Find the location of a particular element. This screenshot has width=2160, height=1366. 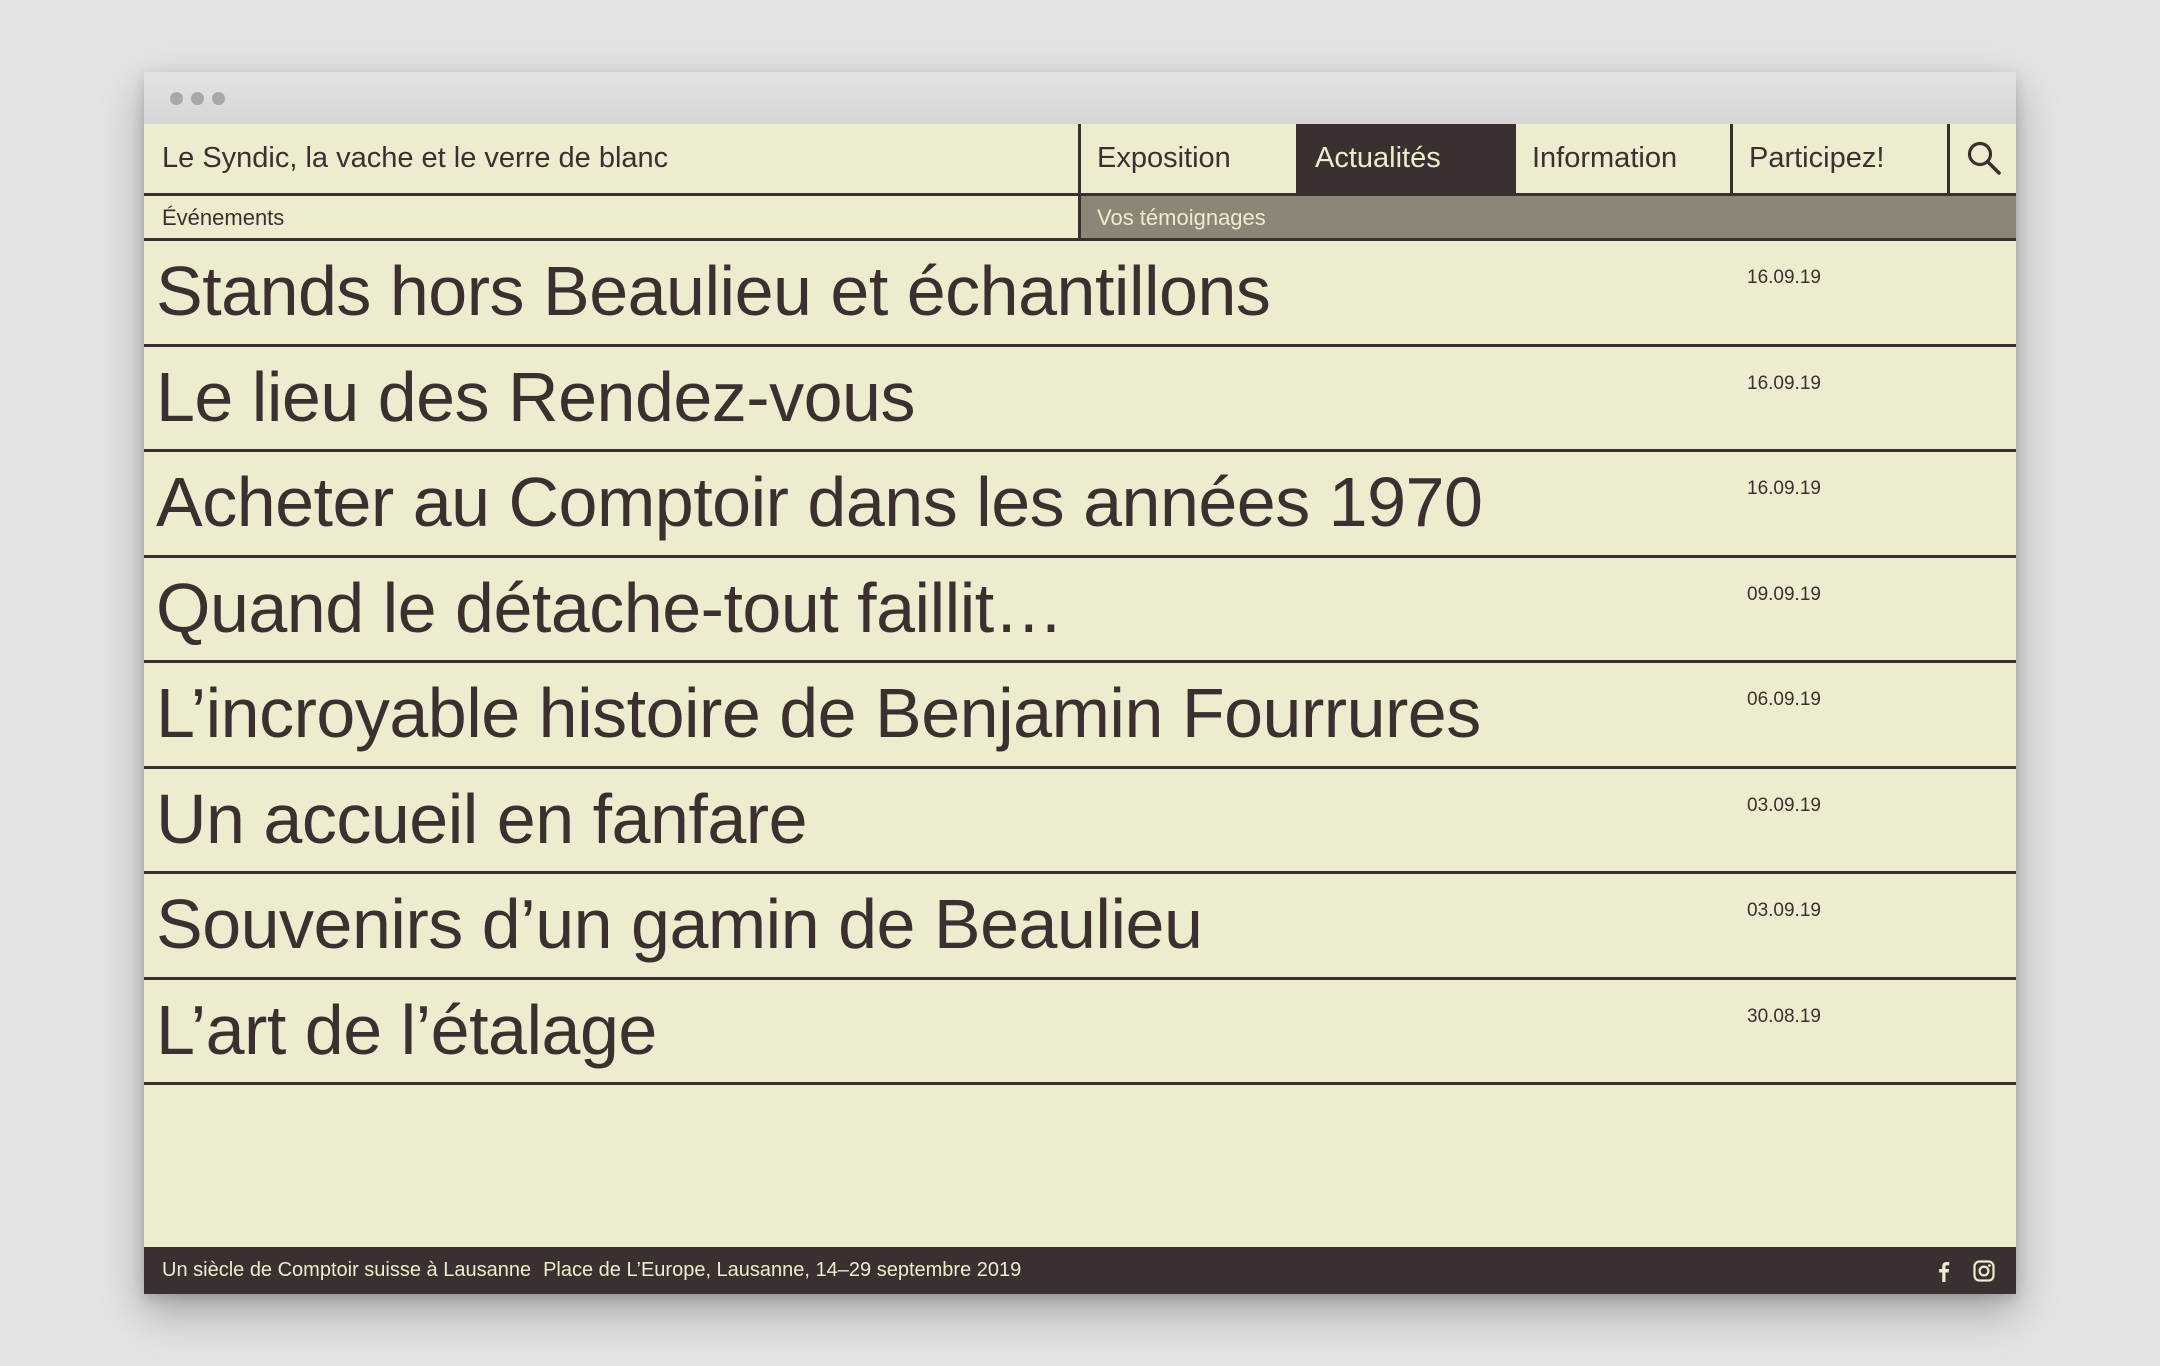

article-row: Le lieu des Rendez-vous 16.09.19 is located at coordinates (1080, 399).